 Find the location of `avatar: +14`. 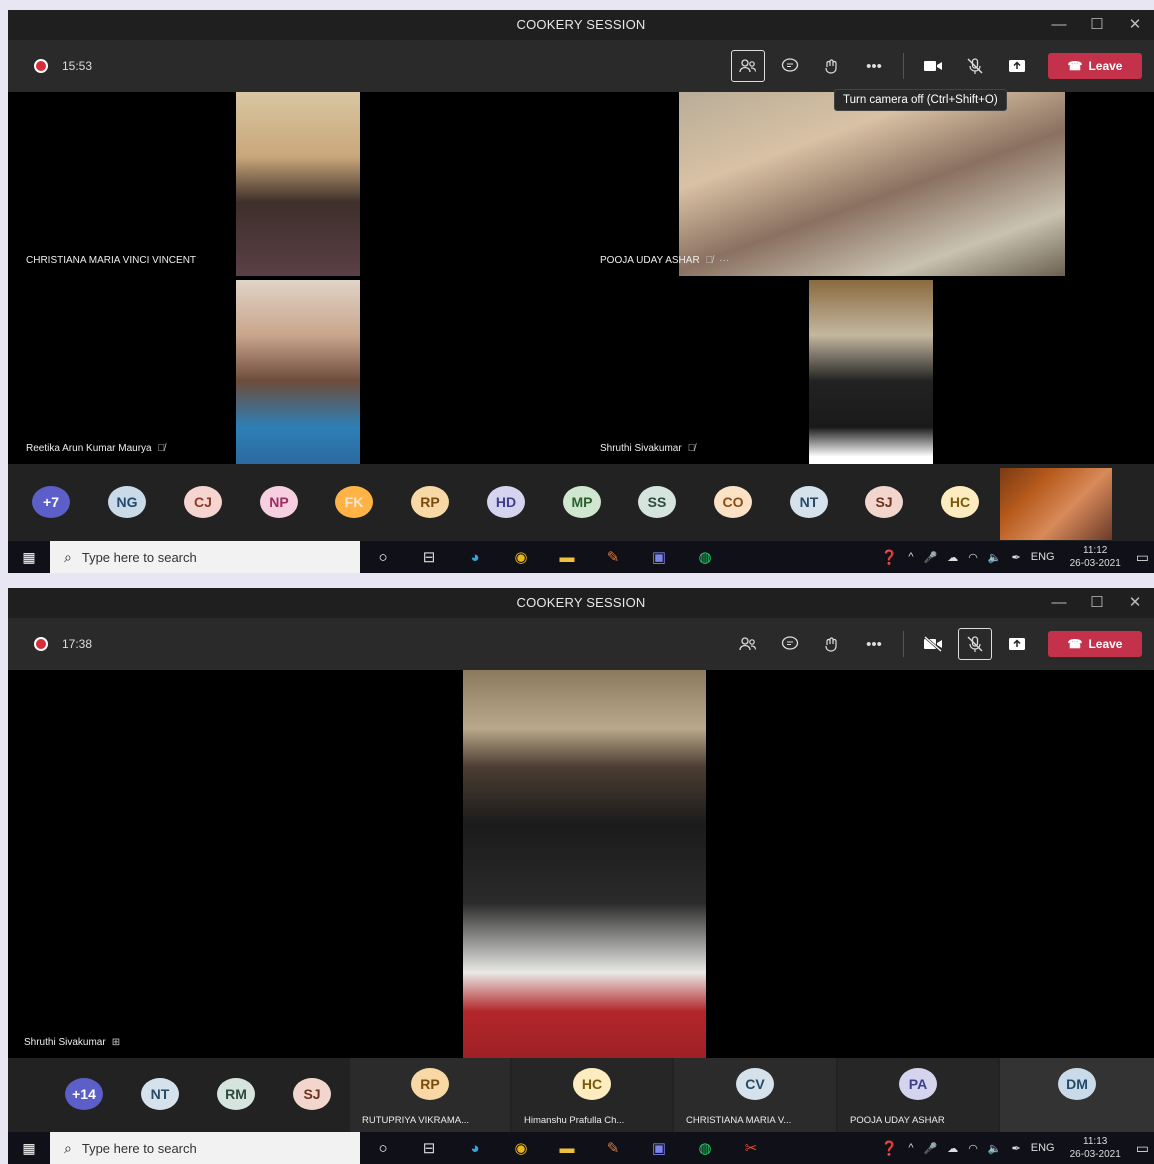

avatar: +14 is located at coordinates (84, 1094).